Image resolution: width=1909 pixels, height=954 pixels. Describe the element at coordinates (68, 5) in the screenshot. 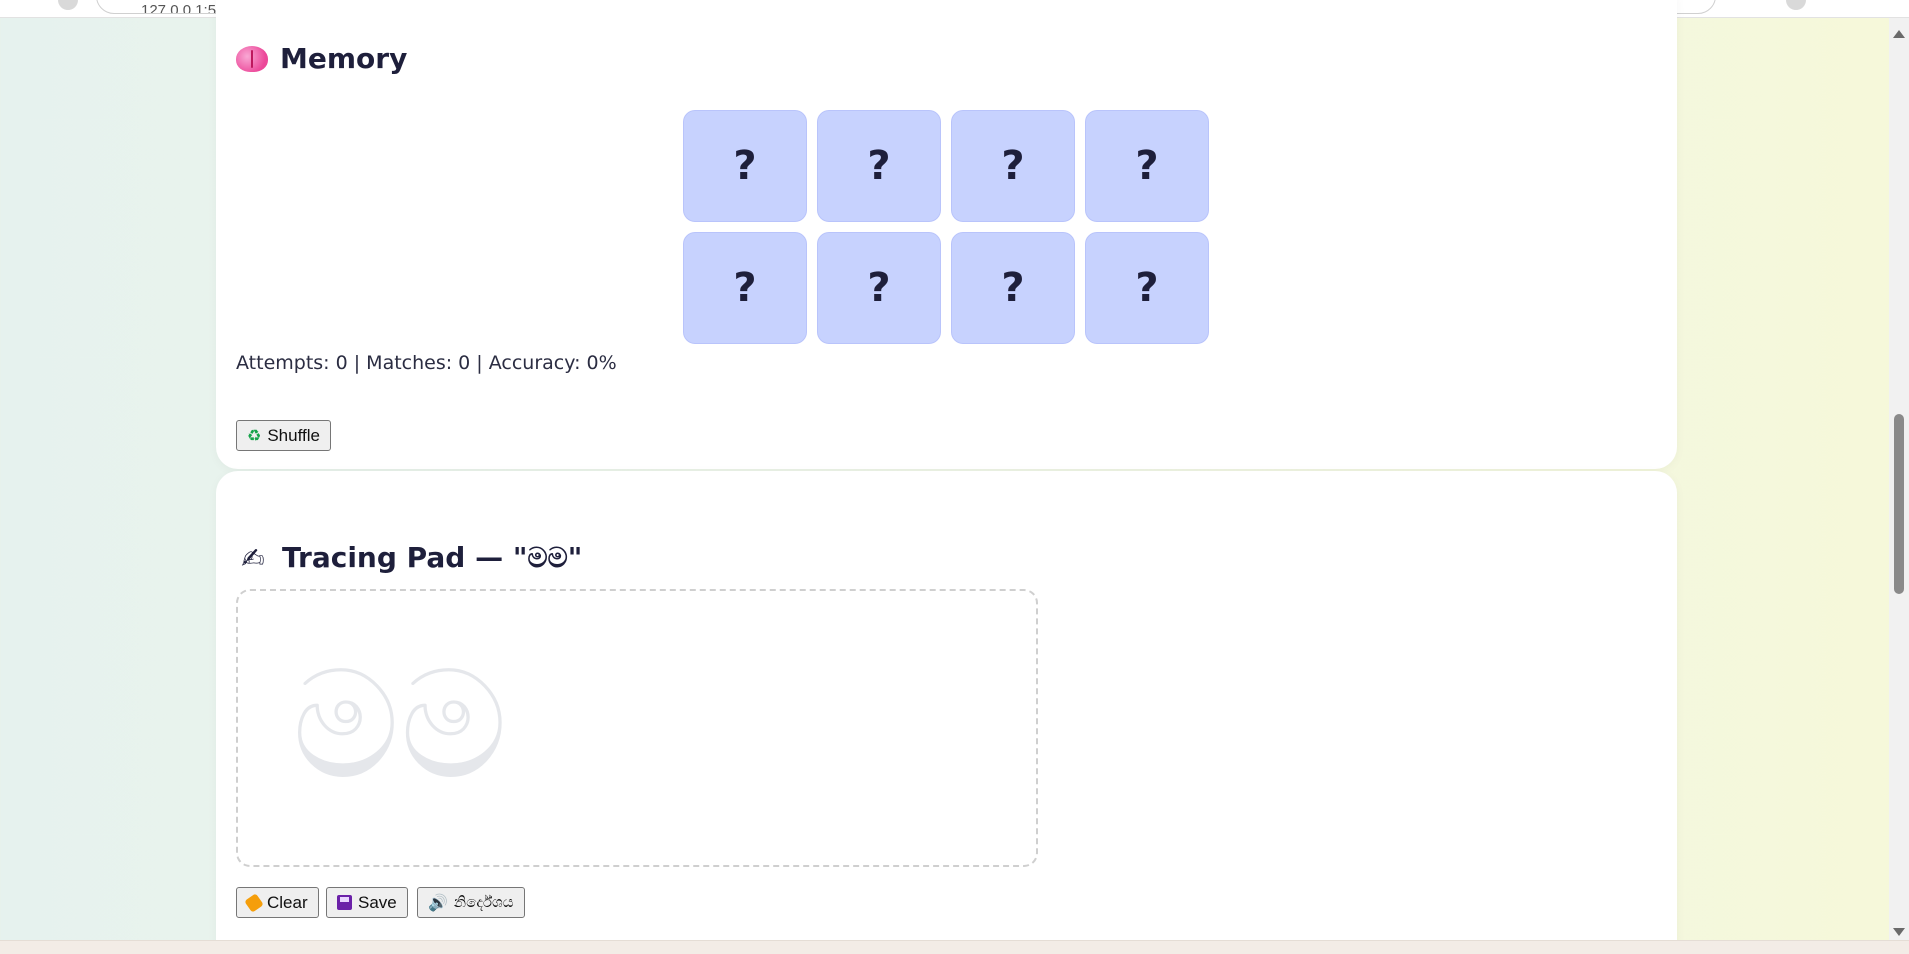

I see `reload-icon` at that location.